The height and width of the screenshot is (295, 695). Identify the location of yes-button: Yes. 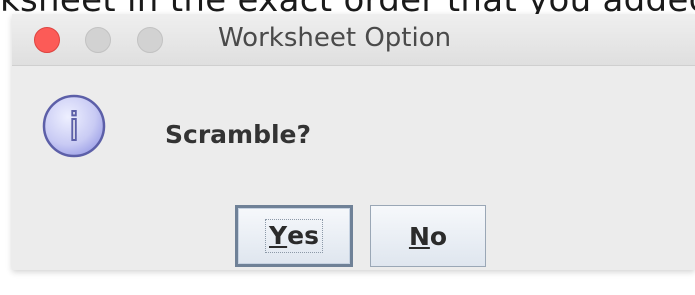
(294, 236).